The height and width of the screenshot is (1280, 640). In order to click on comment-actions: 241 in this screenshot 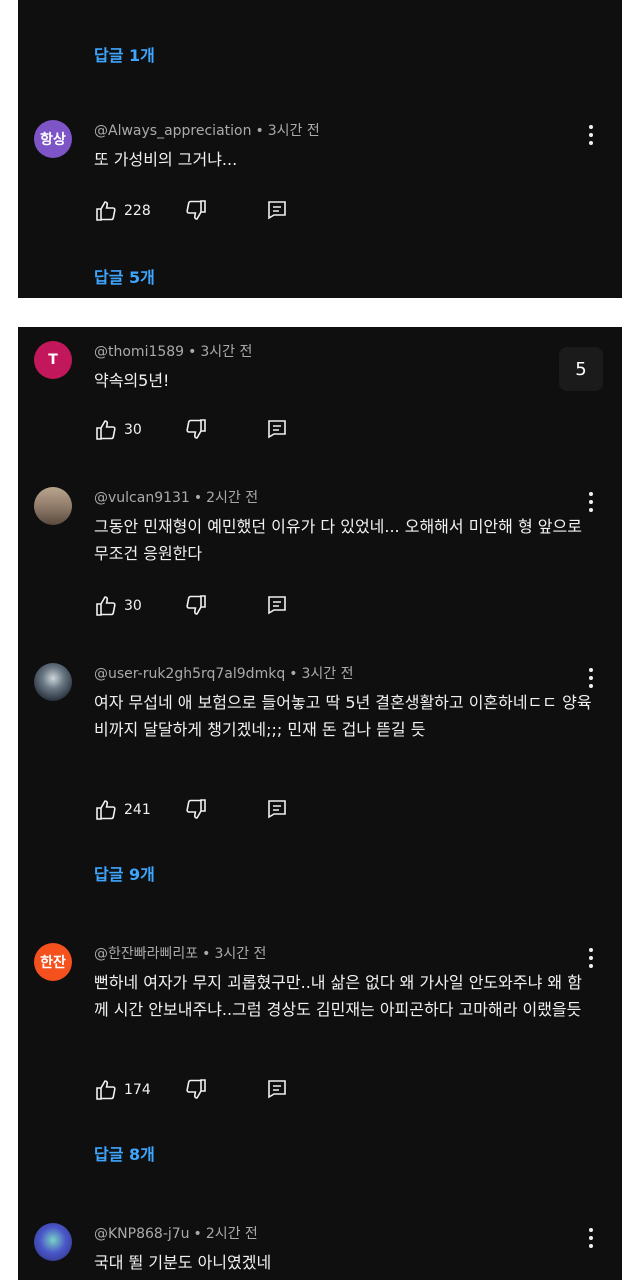, I will do `click(190, 810)`.